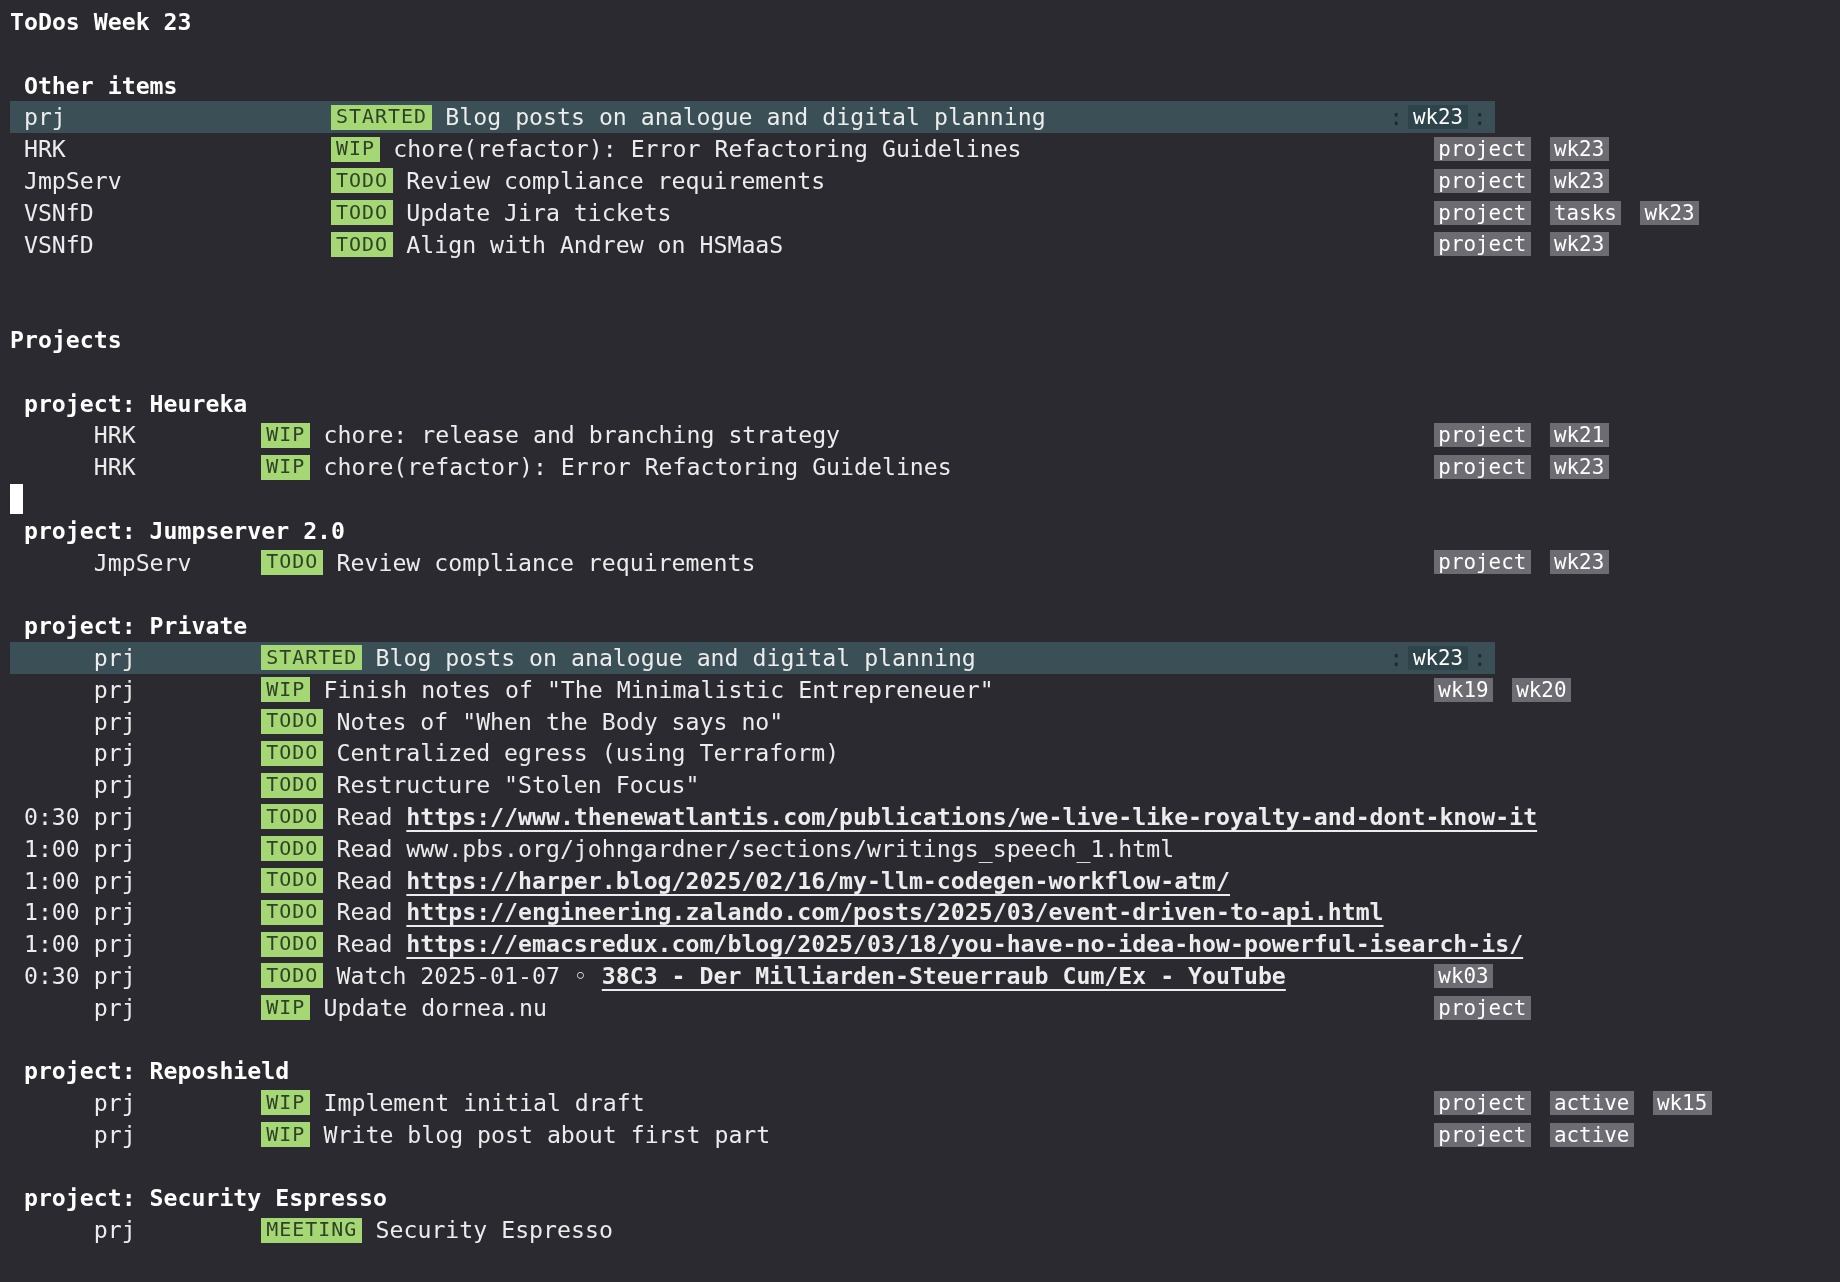  Describe the element at coordinates (1463, 975) in the screenshot. I see `tag-label: wk03` at that location.